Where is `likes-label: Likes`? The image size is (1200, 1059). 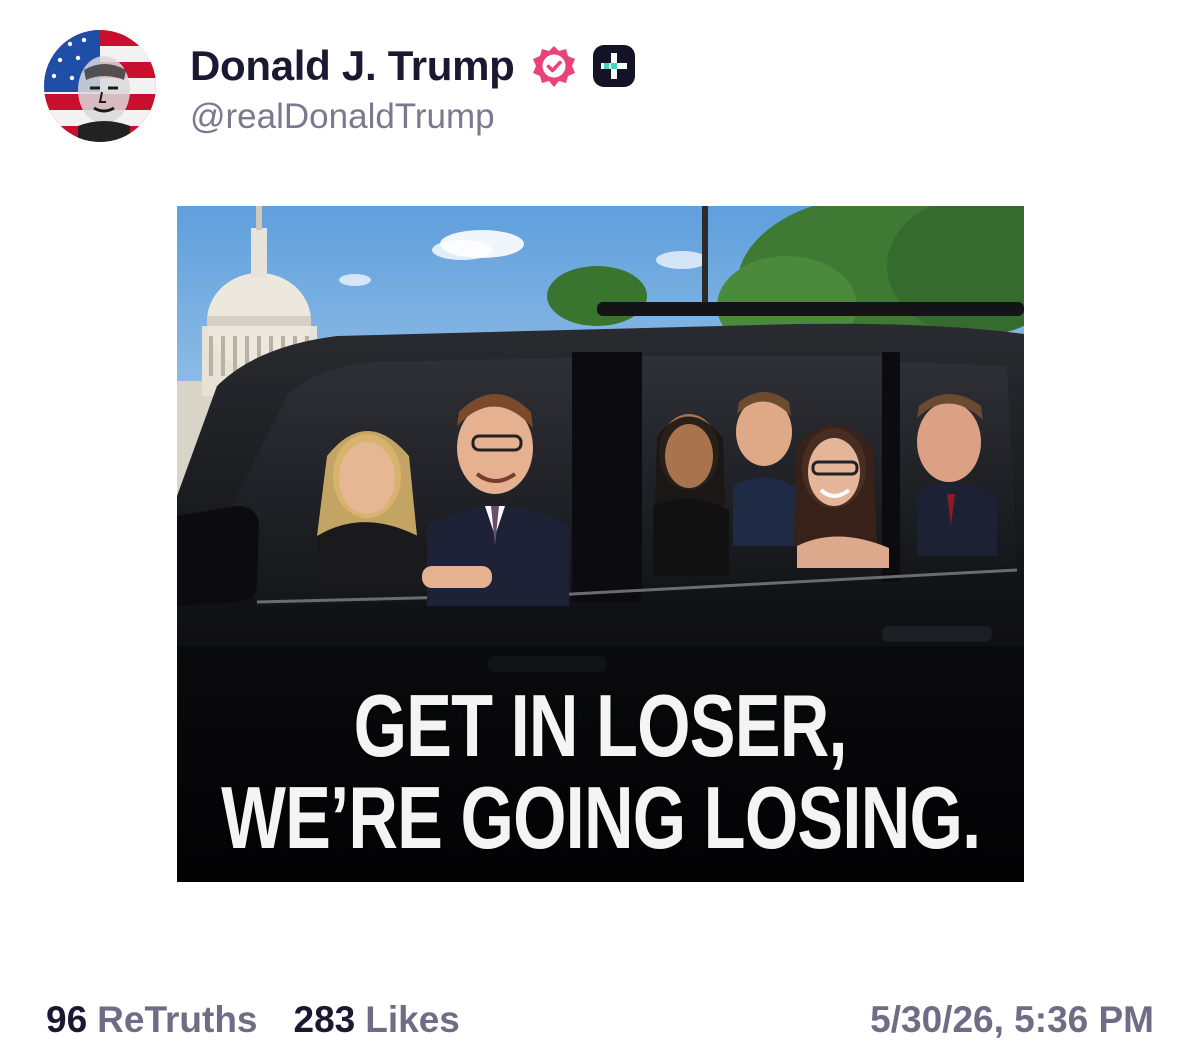
likes-label: Likes is located at coordinates (412, 1019).